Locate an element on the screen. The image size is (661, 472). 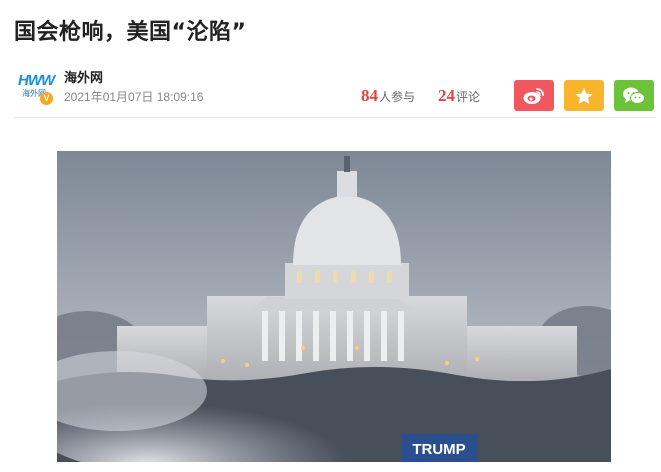
publish-time: 2021年01月07日 18:09:16 is located at coordinates (134, 97).